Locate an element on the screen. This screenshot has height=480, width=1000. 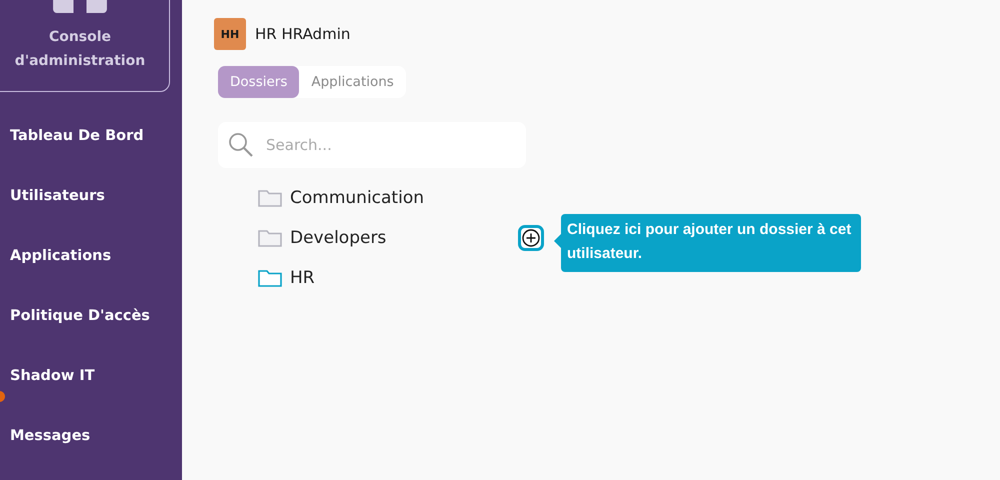
user-avatar: HH is located at coordinates (230, 34).